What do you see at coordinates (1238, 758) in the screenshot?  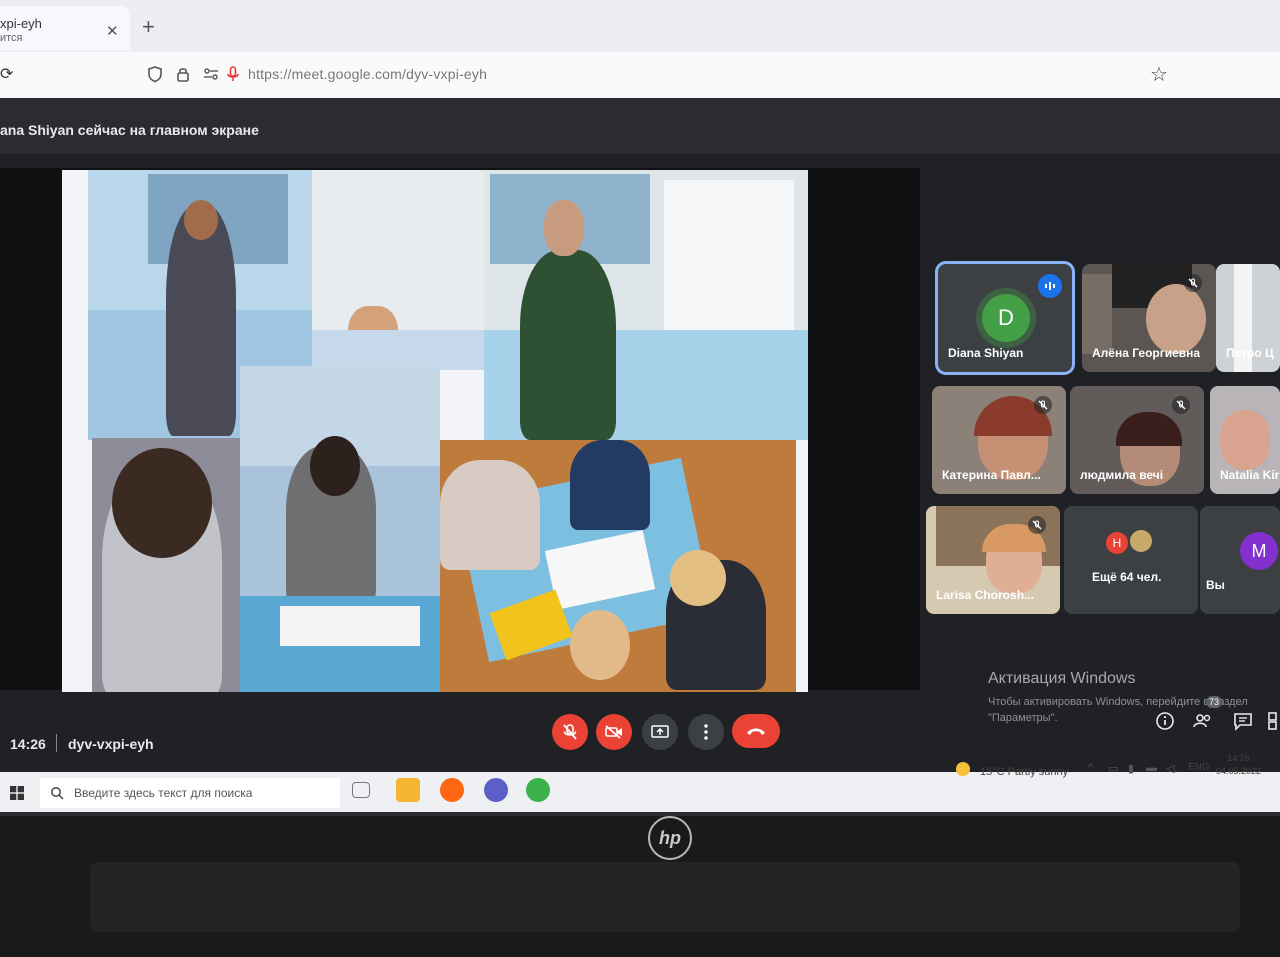 I see `clock-time: 14:26` at bounding box center [1238, 758].